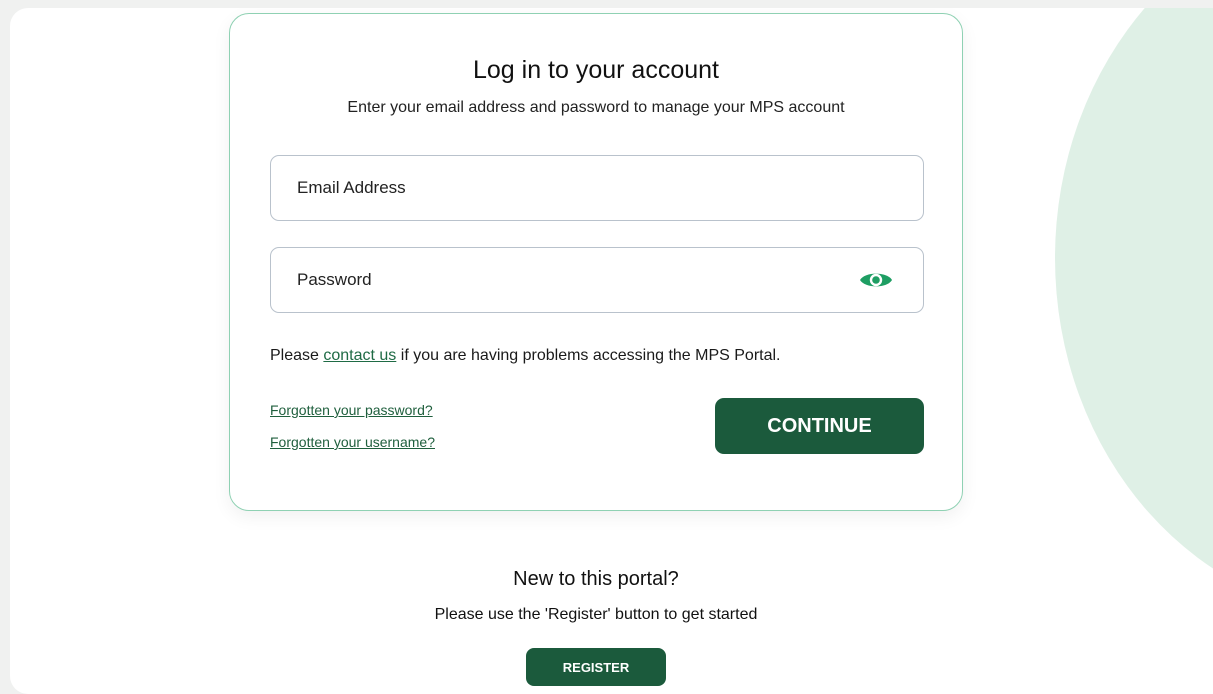 Image resolution: width=1213 pixels, height=694 pixels. What do you see at coordinates (596, 667) in the screenshot?
I see `register-button: REGISTER` at bounding box center [596, 667].